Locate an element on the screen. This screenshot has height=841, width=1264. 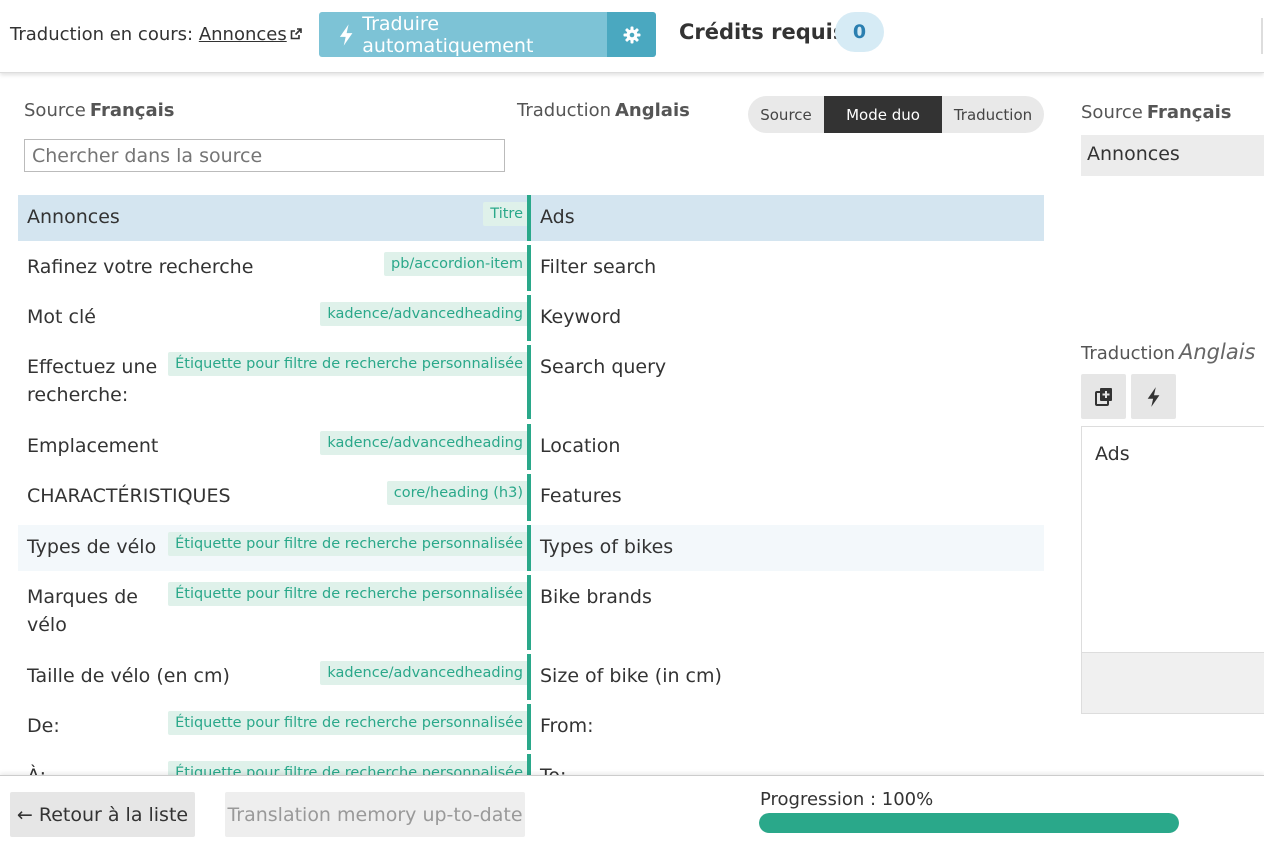
progress-bar is located at coordinates (969, 823).